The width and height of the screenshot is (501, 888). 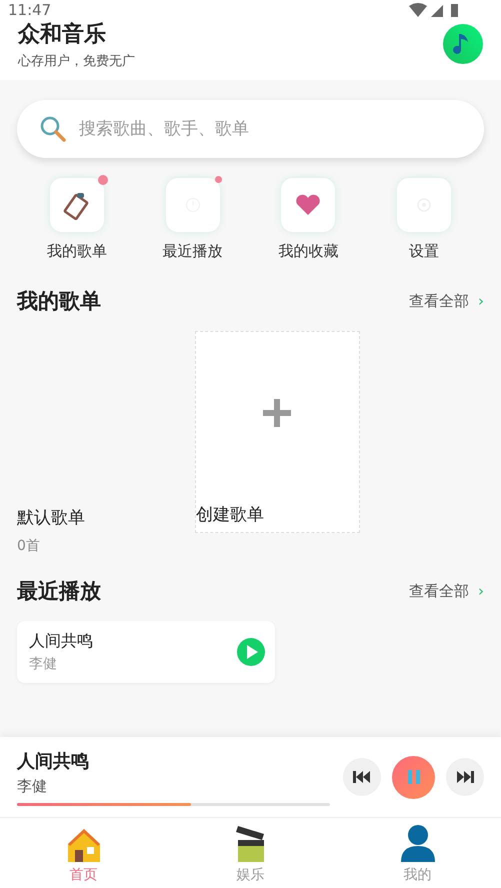 What do you see at coordinates (230, 515) in the screenshot?
I see `playlist-name: 创建歌单` at bounding box center [230, 515].